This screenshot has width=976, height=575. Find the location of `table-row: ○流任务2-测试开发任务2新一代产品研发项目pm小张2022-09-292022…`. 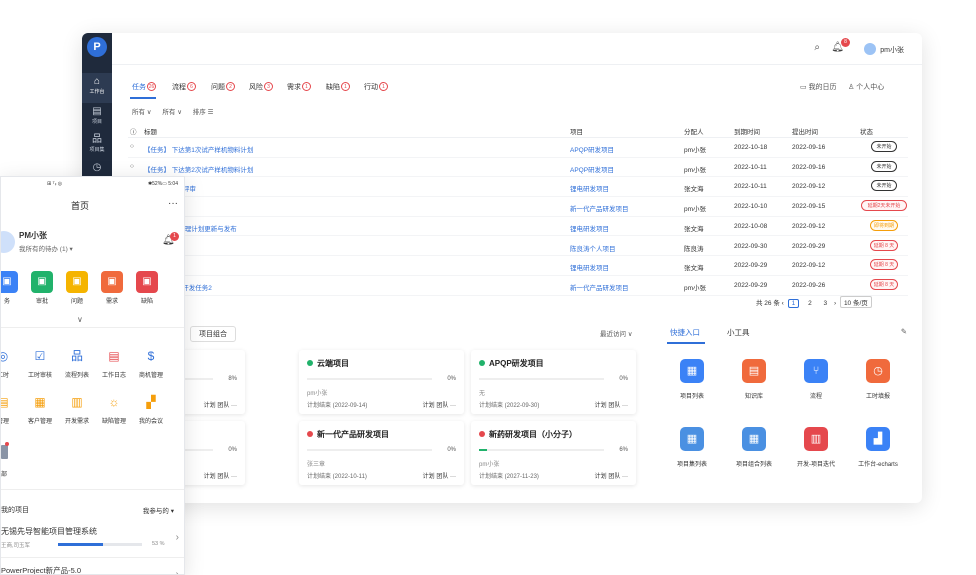

table-row: ○流任务2-测试开发任务2新一代产品研发项目pm小张2022-09-292022… is located at coordinates (518, 286).